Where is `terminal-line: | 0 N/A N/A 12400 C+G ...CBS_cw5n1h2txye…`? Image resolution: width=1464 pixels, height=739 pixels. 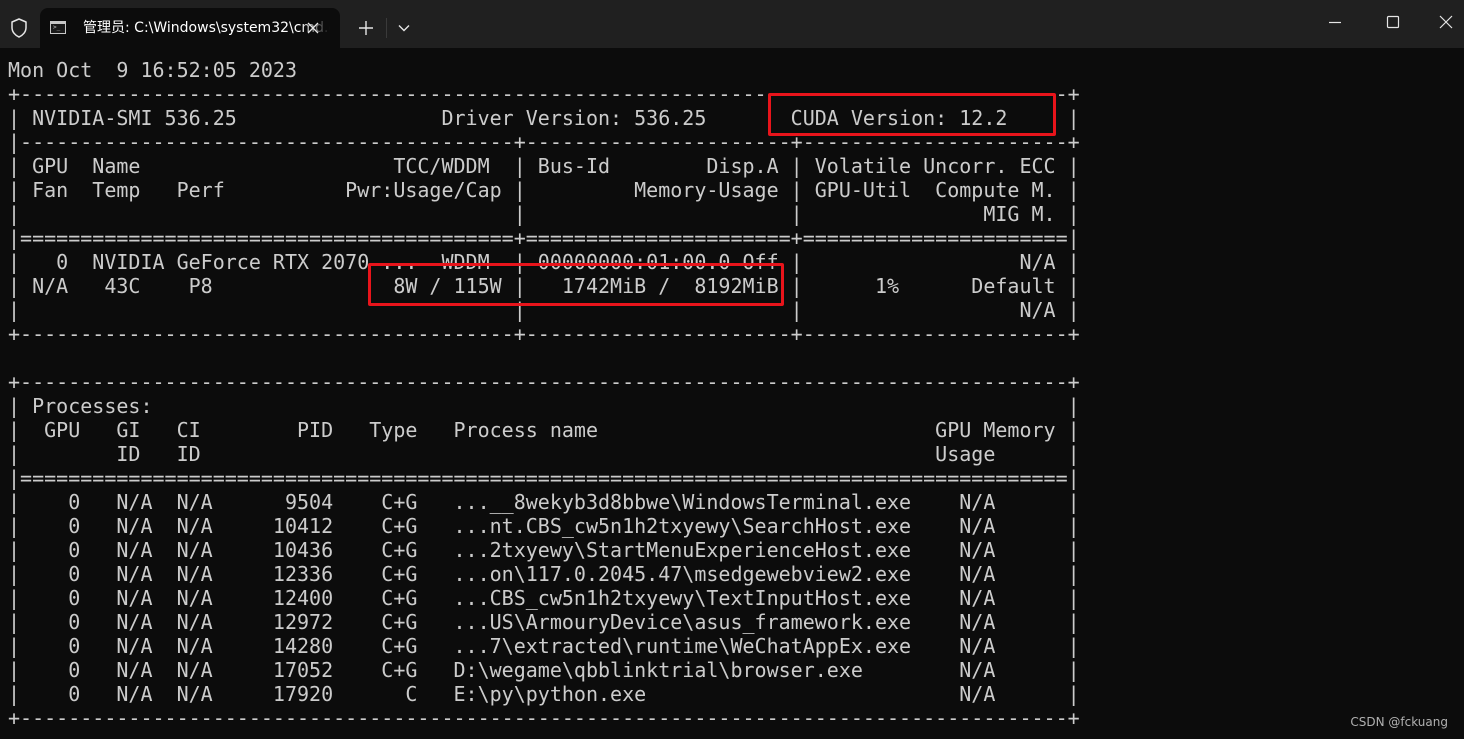 terminal-line: | 0 N/A N/A 12400 C+G ...CBS_cw5n1h2txye… is located at coordinates (544, 598).